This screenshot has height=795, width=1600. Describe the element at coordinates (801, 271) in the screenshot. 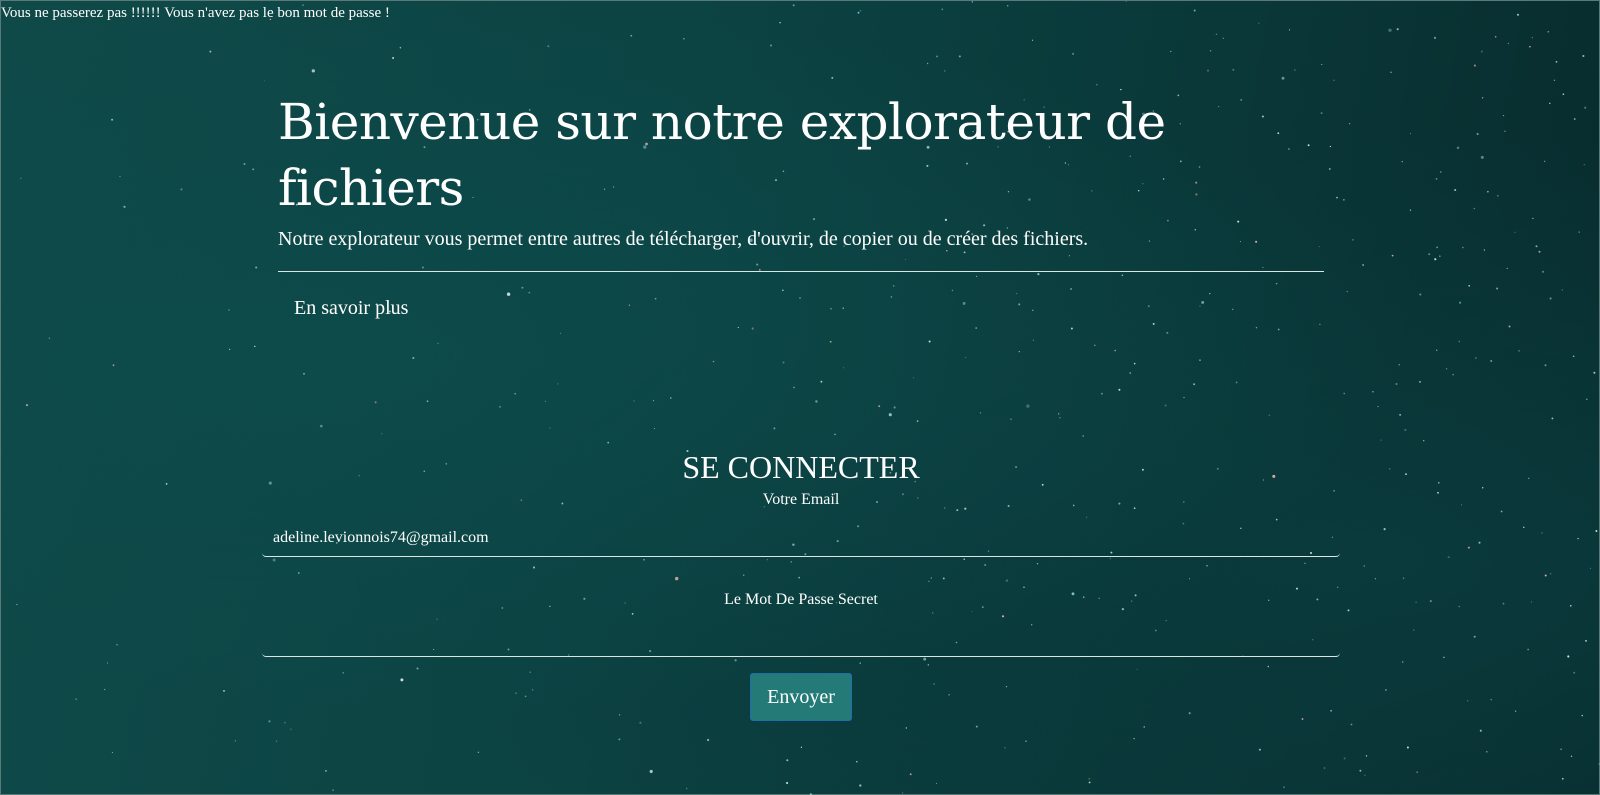

I see `hero-divider` at that location.